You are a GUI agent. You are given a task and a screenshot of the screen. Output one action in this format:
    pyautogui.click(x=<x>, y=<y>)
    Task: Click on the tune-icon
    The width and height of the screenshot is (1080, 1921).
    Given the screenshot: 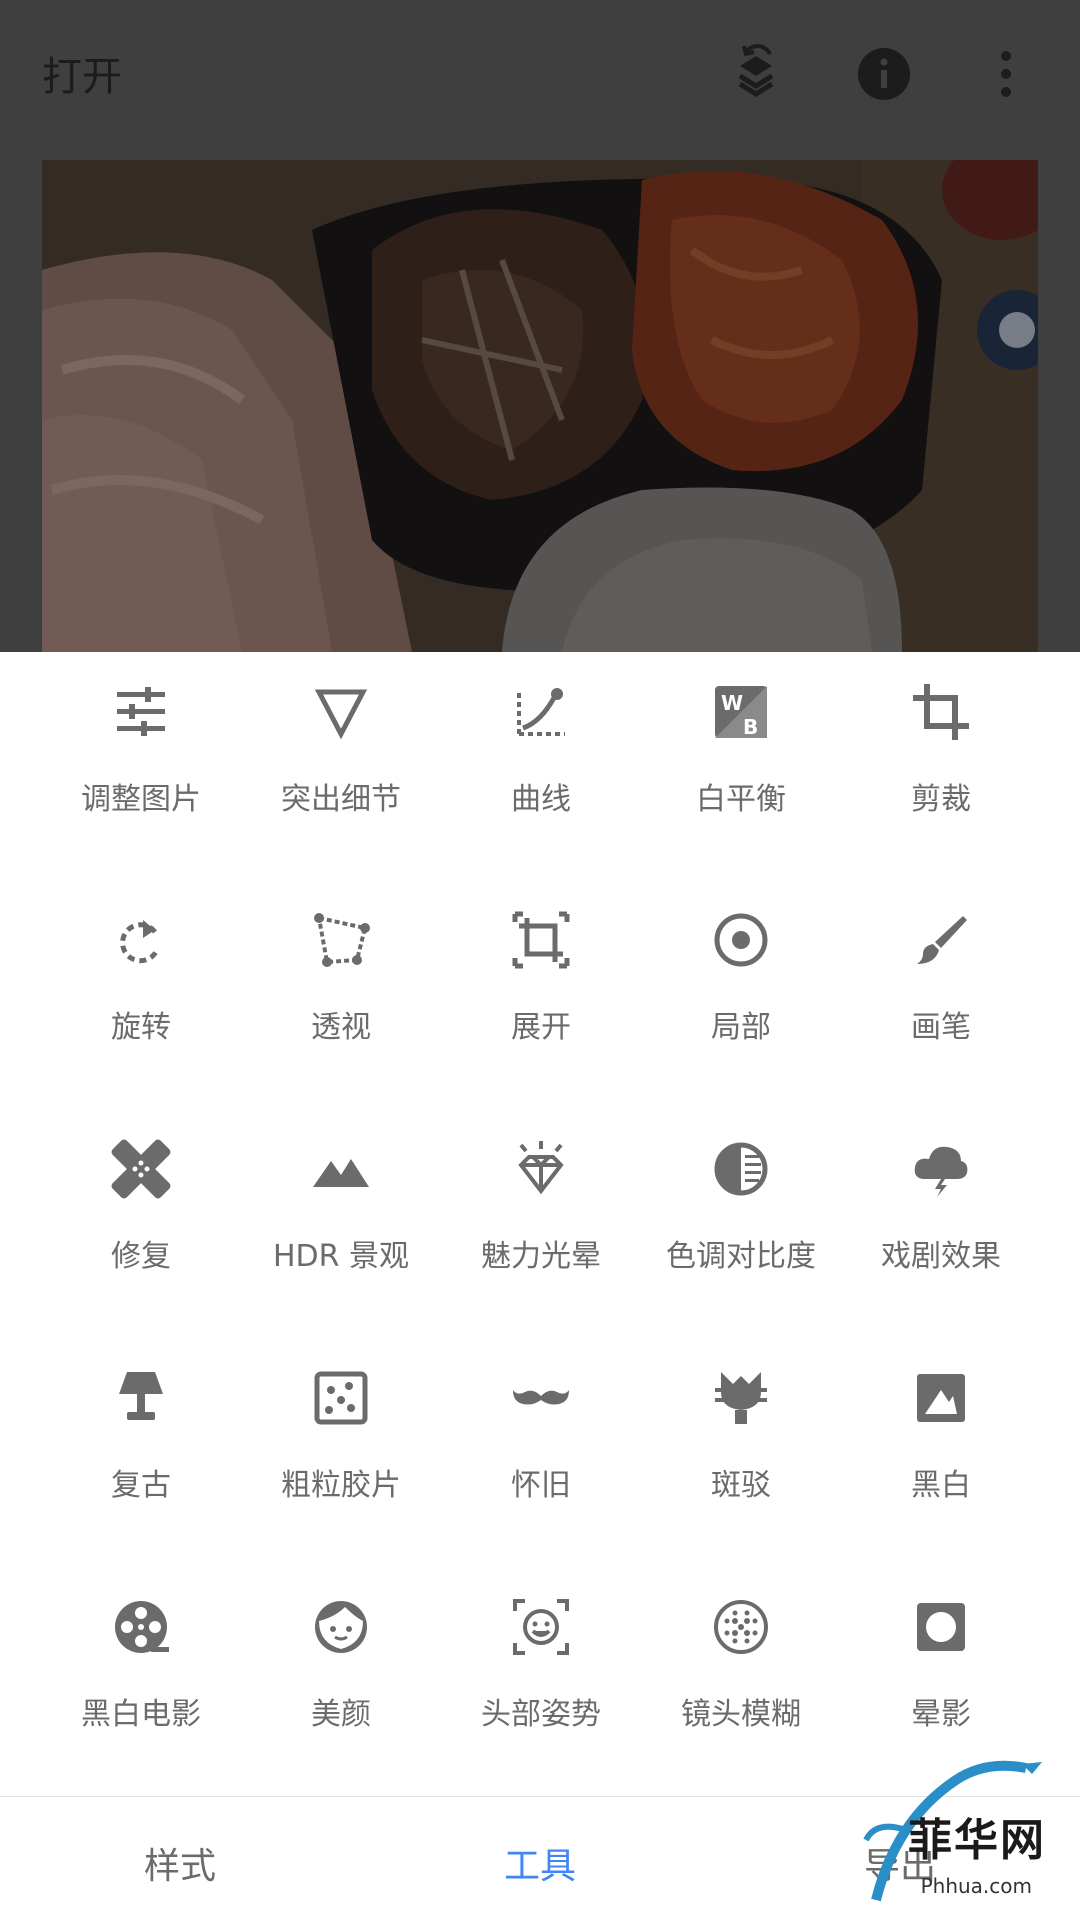 What is the action you would take?
    pyautogui.click(x=141, y=712)
    